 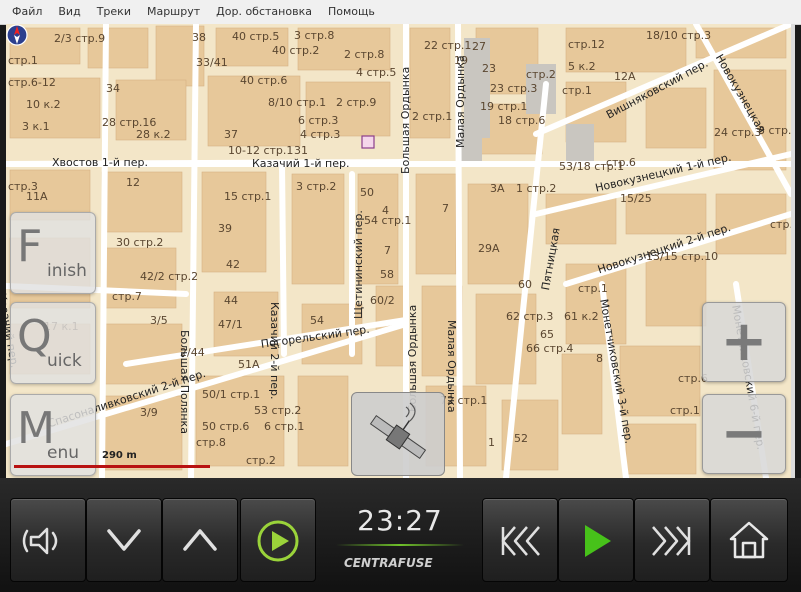 I want to click on house-label: стр.8, so click(x=211, y=442).